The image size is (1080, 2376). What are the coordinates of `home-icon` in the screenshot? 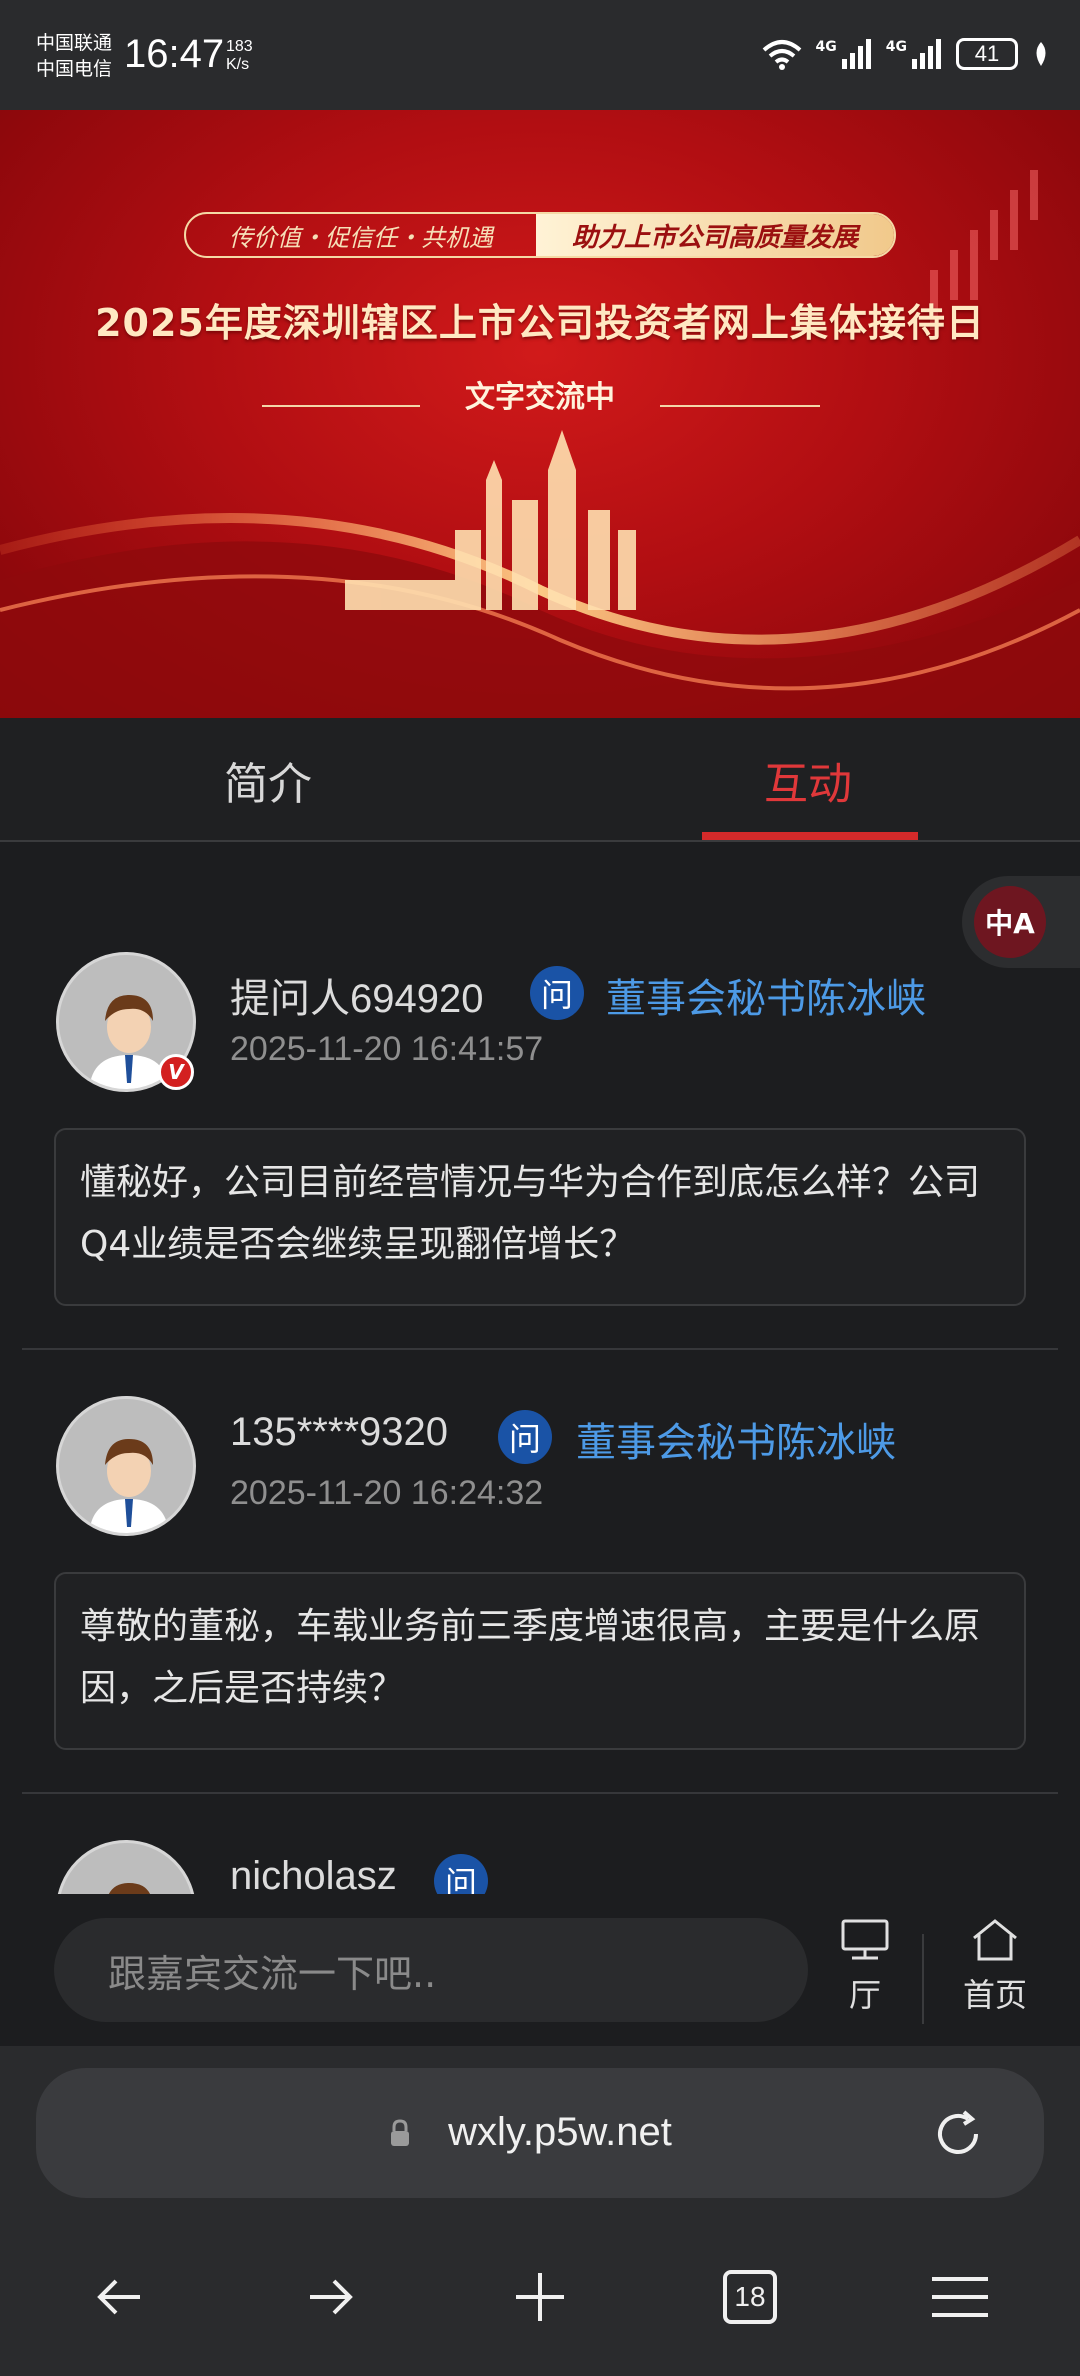 It's located at (995, 1940).